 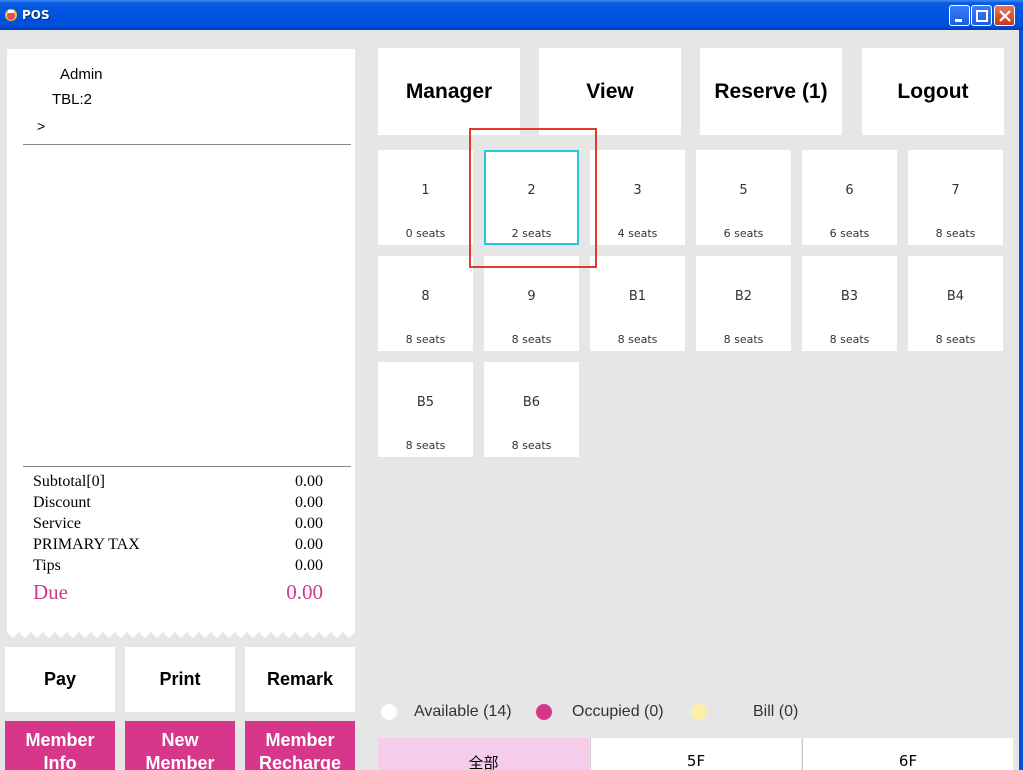 What do you see at coordinates (849, 296) in the screenshot?
I see `table-name: B3` at bounding box center [849, 296].